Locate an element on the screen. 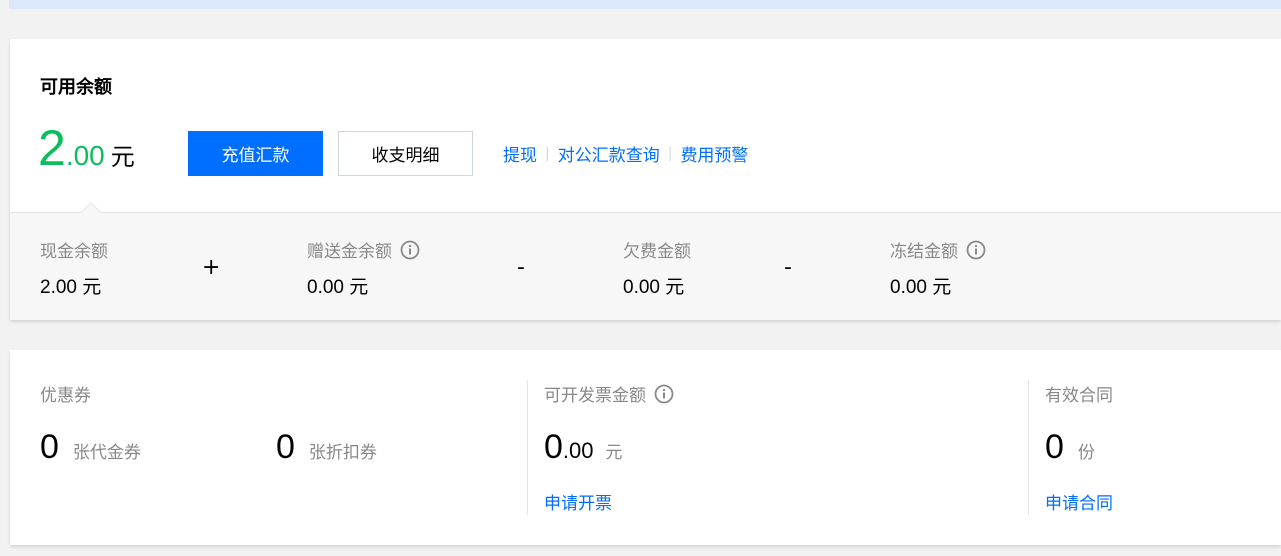  contracts-label: 有效合同 is located at coordinates (1079, 396).